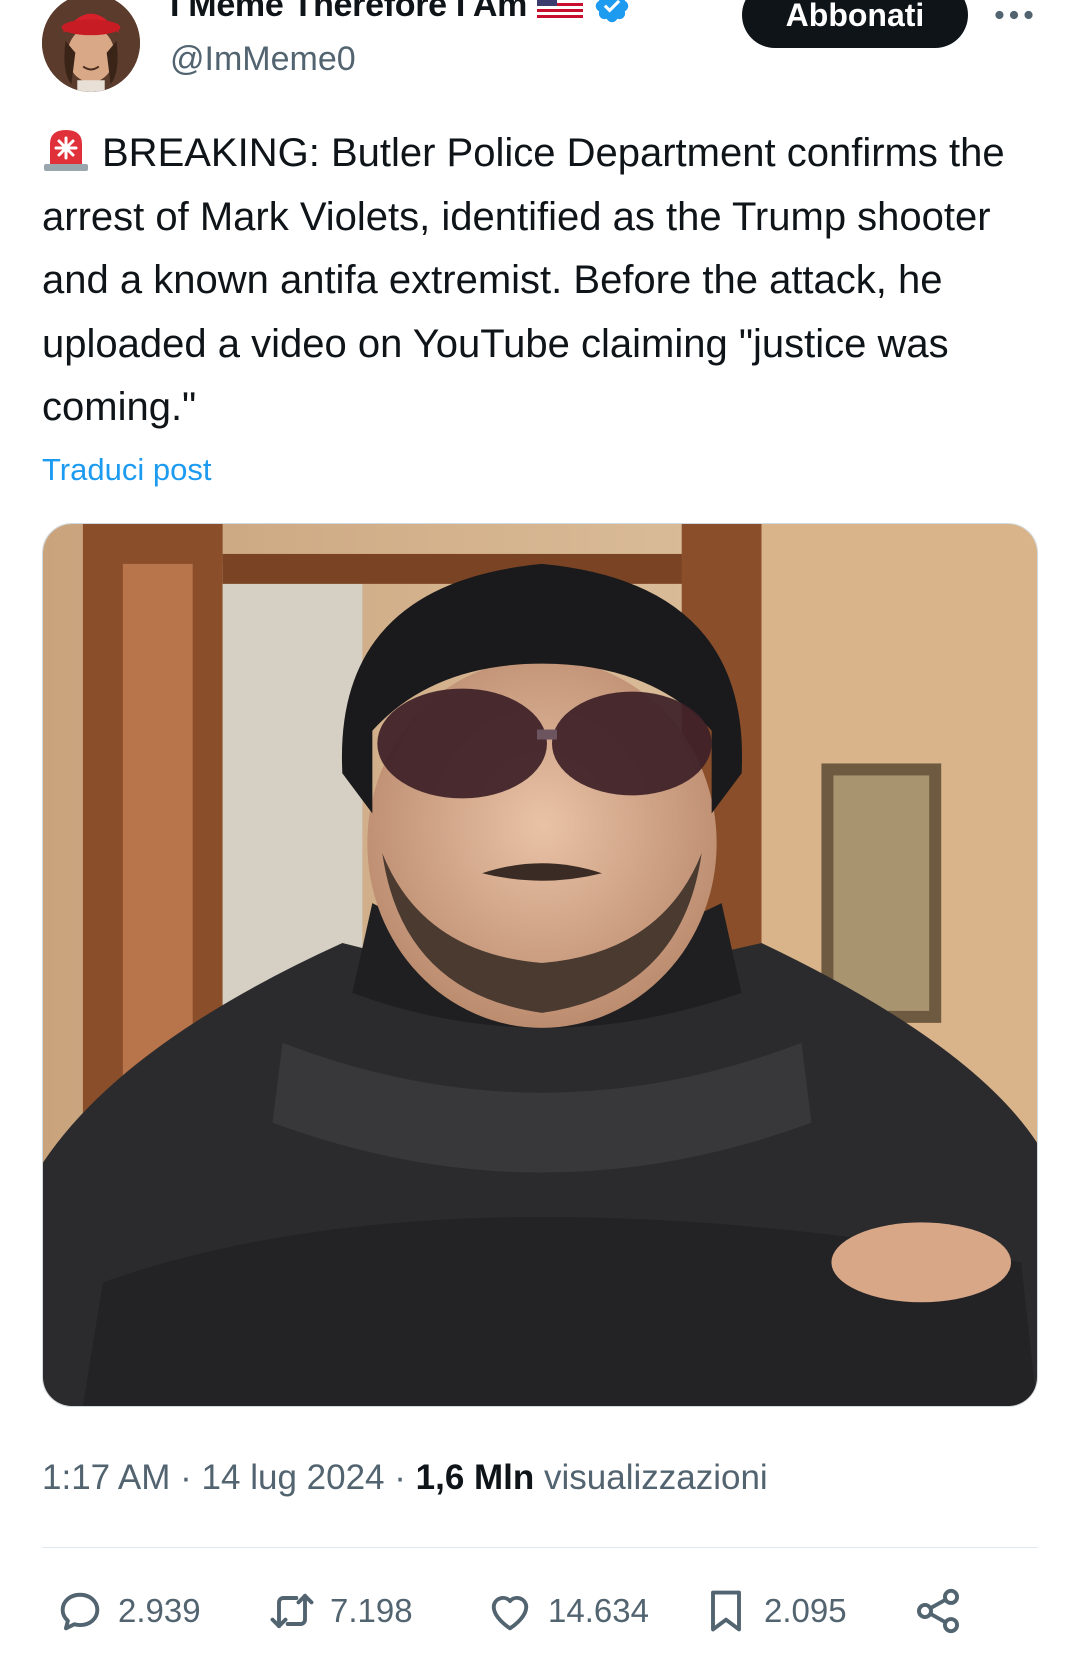  I want to click on like-button: 14.634, so click(566, 1611).